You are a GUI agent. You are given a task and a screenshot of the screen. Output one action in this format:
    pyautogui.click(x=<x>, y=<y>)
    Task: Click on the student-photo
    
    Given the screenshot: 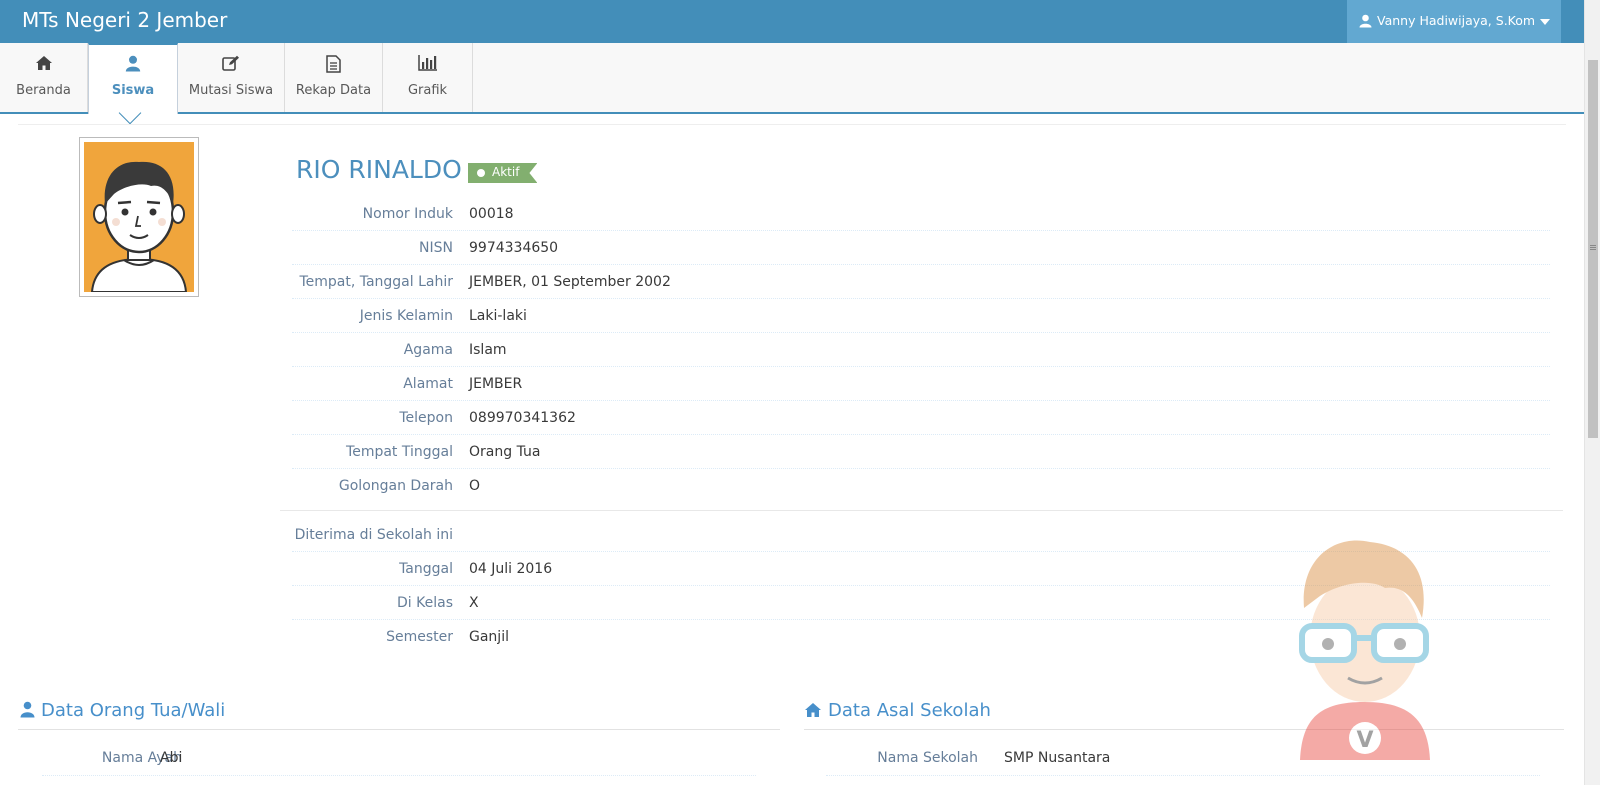 What is the action you would take?
    pyautogui.click(x=139, y=217)
    